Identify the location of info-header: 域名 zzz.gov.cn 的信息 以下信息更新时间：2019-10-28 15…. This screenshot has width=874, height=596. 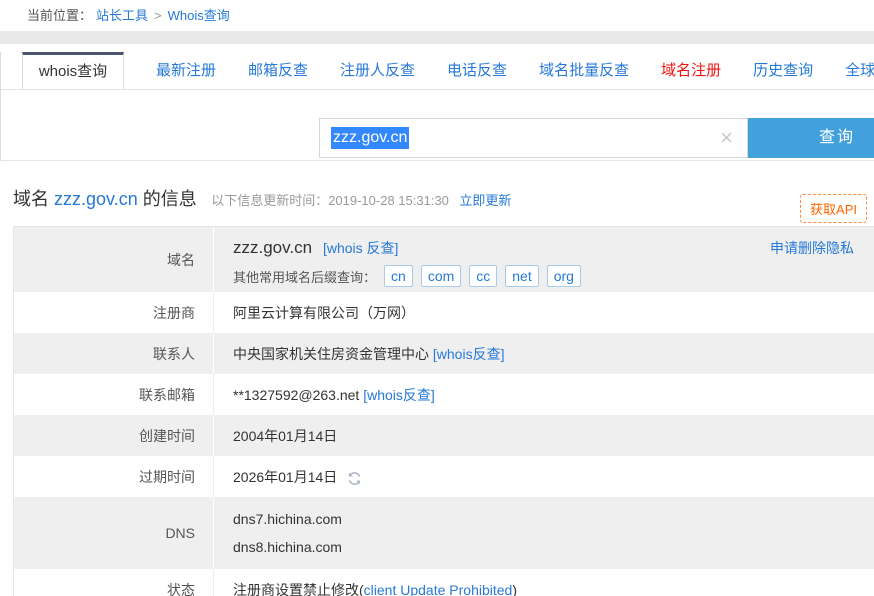
(437, 193).